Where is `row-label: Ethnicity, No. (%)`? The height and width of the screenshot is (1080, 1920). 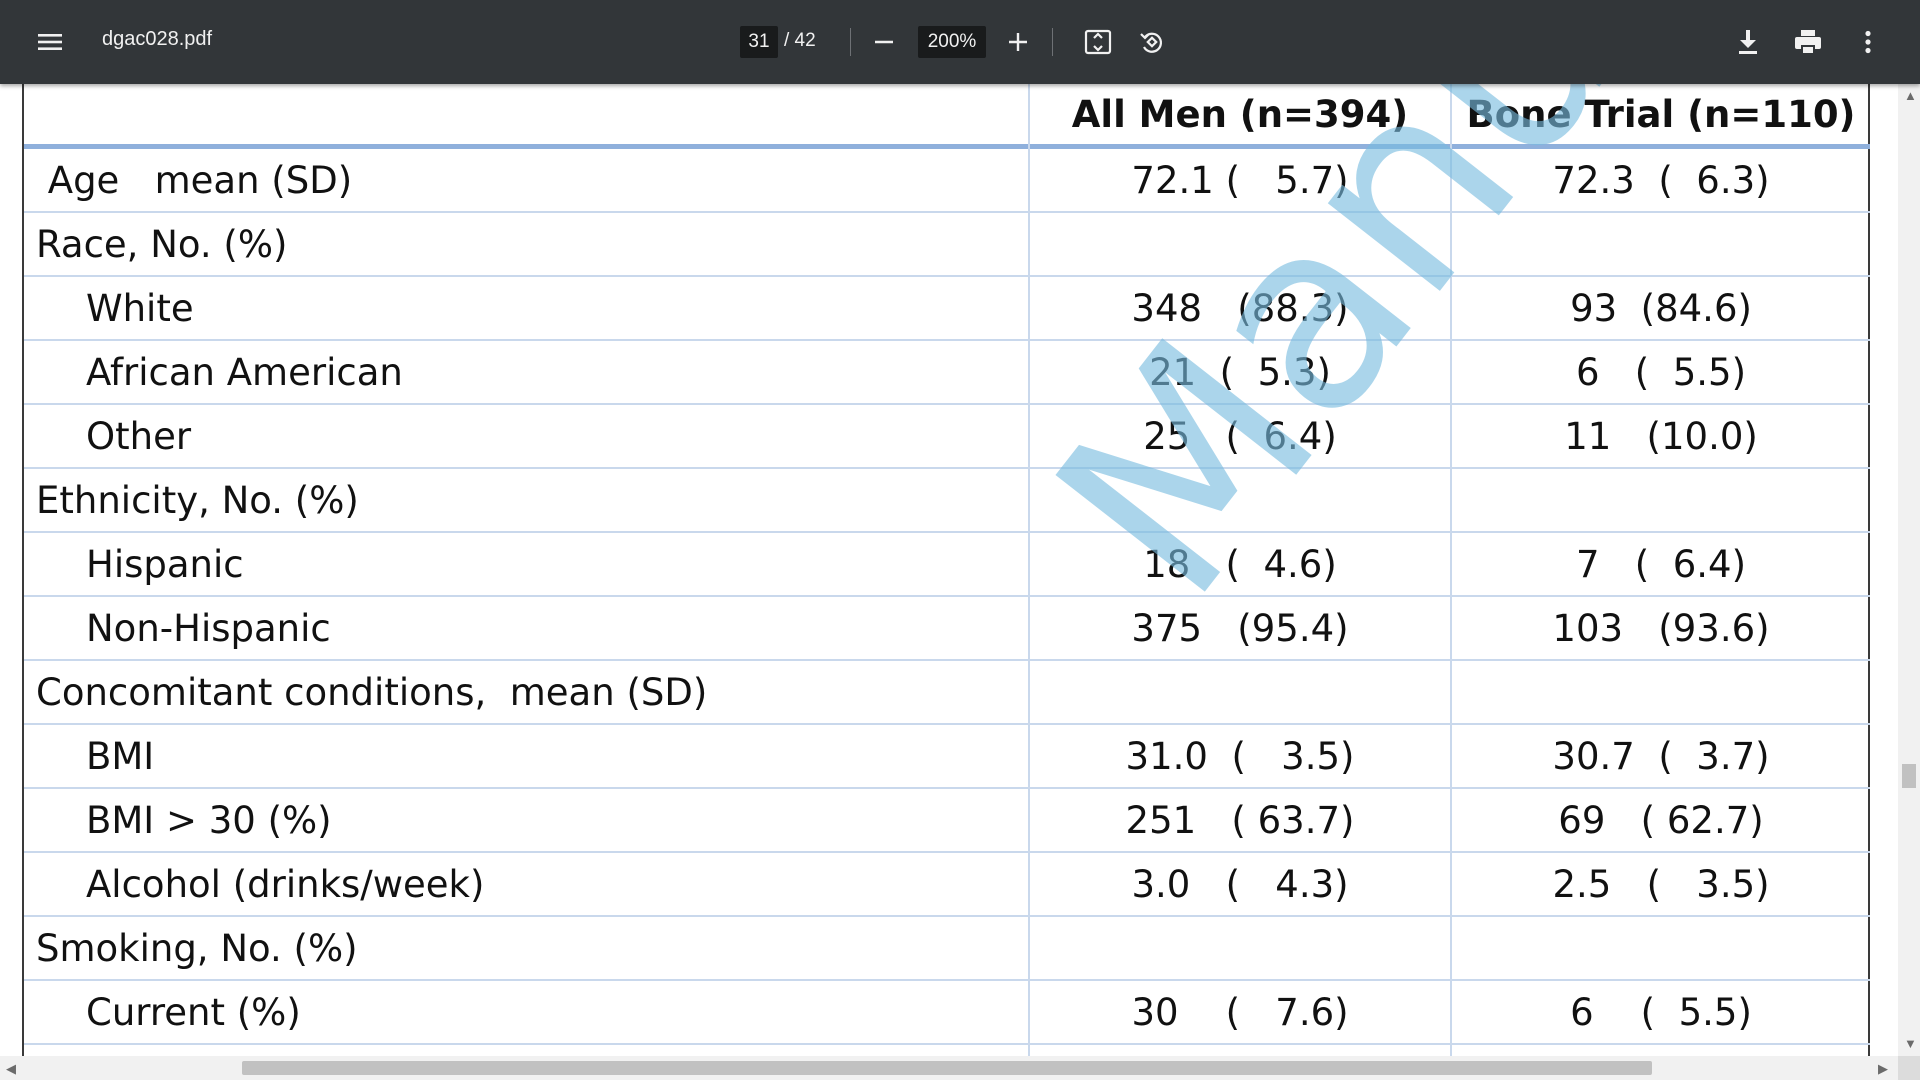 row-label: Ethnicity, No. (%) is located at coordinates (197, 500).